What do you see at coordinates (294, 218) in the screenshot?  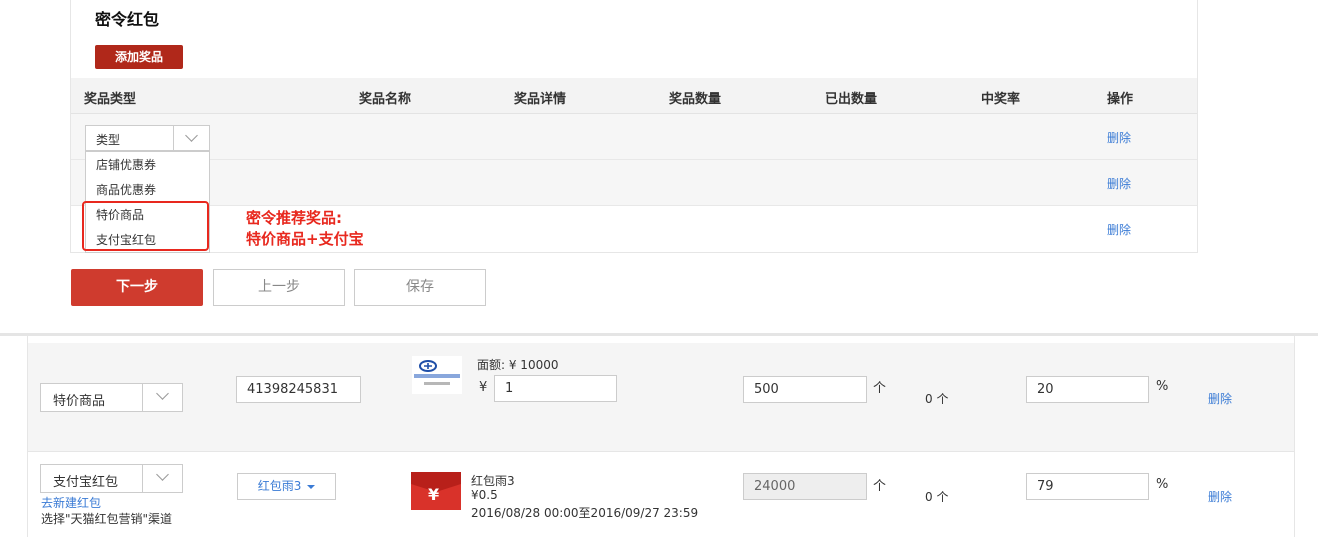 I see `annotation-line-1: 密令推荐奖品:` at bounding box center [294, 218].